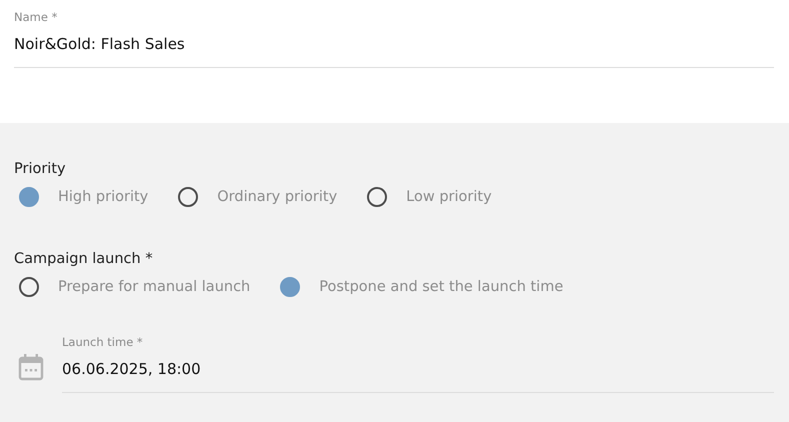 This screenshot has height=422, width=789. I want to click on field-label: Name *, so click(36, 17).